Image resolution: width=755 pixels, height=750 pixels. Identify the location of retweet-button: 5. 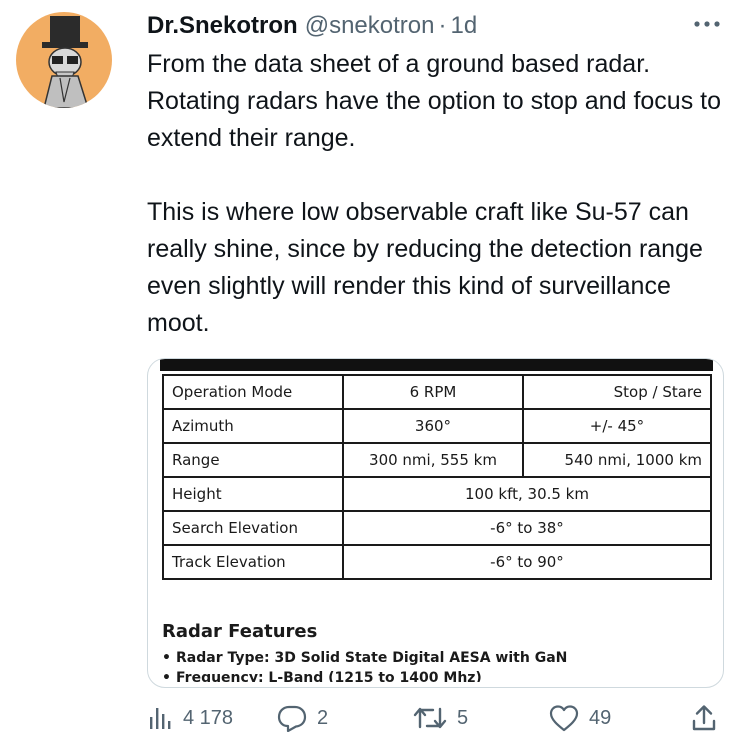
(440, 718).